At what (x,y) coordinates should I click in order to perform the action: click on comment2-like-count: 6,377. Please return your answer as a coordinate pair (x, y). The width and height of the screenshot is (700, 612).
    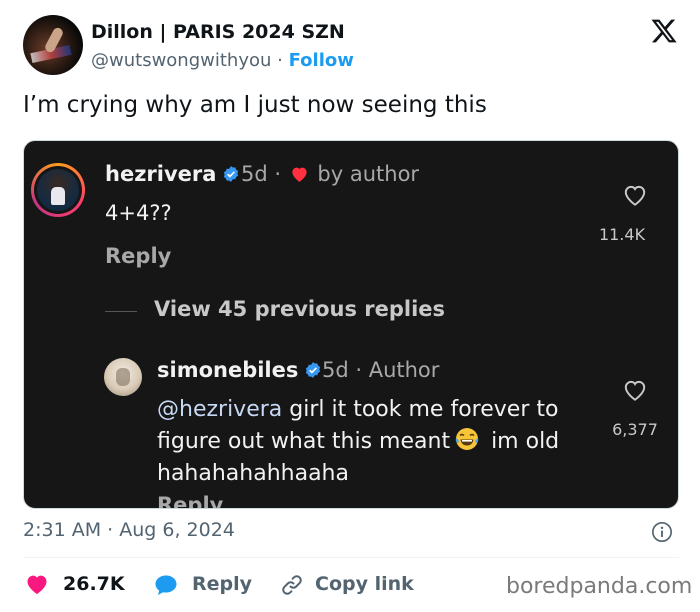
    Looking at the image, I should click on (635, 429).